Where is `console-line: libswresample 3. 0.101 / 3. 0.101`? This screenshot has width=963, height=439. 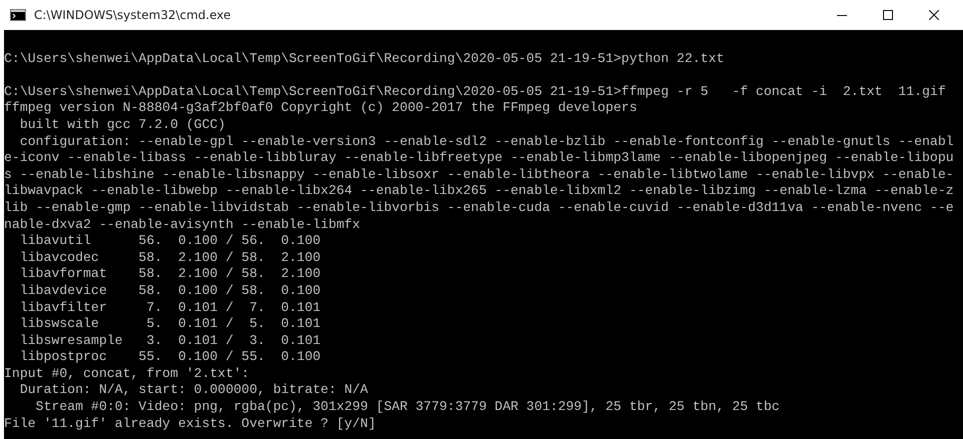 console-line: libswresample 3. 0.101 / 3. 0.101 is located at coordinates (169, 340).